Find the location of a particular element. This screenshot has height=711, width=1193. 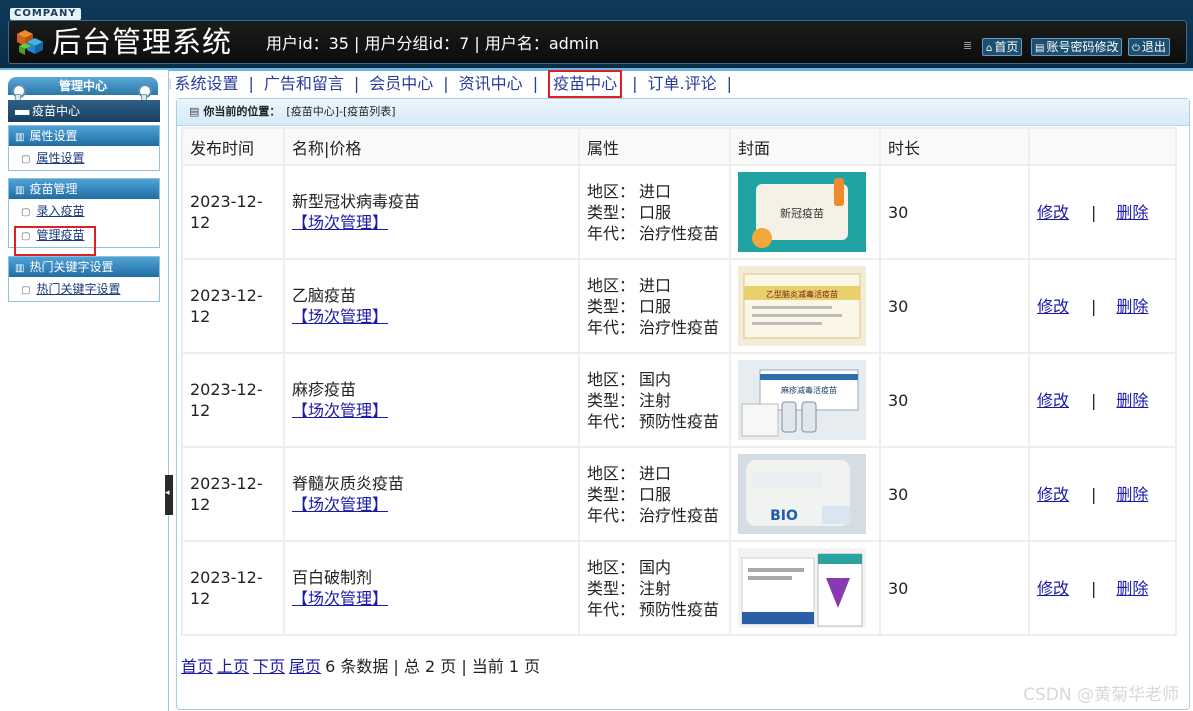

column-header is located at coordinates (1102, 146).